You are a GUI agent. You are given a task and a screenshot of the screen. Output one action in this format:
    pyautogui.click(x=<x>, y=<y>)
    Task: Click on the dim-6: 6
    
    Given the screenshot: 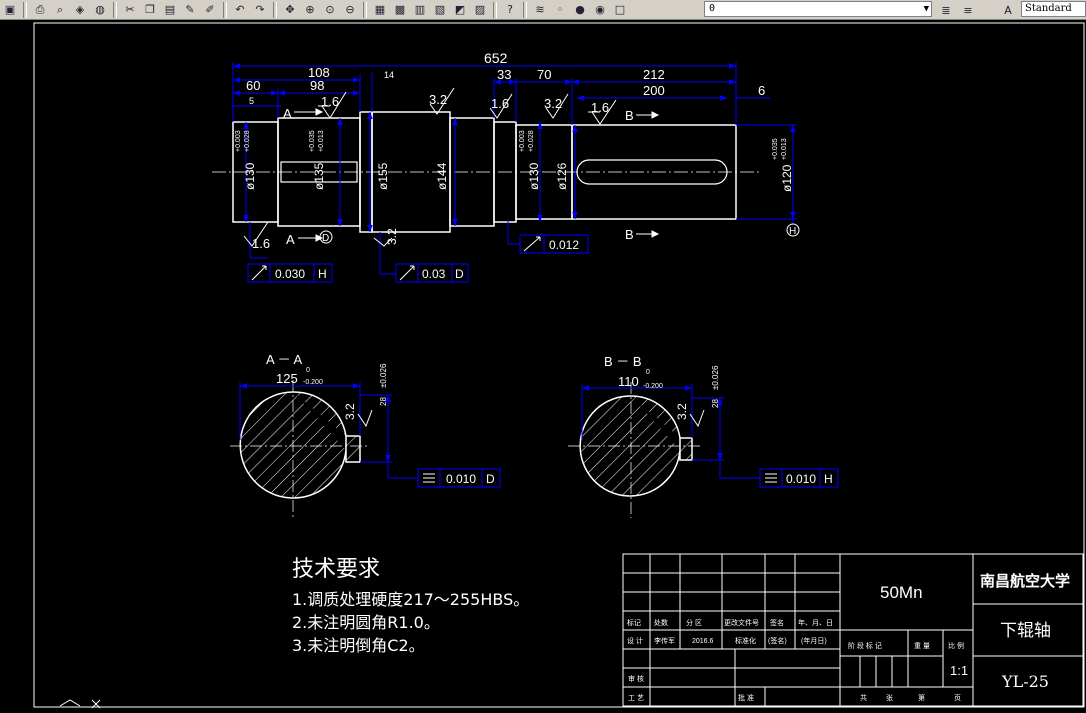 What is the action you would take?
    pyautogui.click(x=761, y=90)
    